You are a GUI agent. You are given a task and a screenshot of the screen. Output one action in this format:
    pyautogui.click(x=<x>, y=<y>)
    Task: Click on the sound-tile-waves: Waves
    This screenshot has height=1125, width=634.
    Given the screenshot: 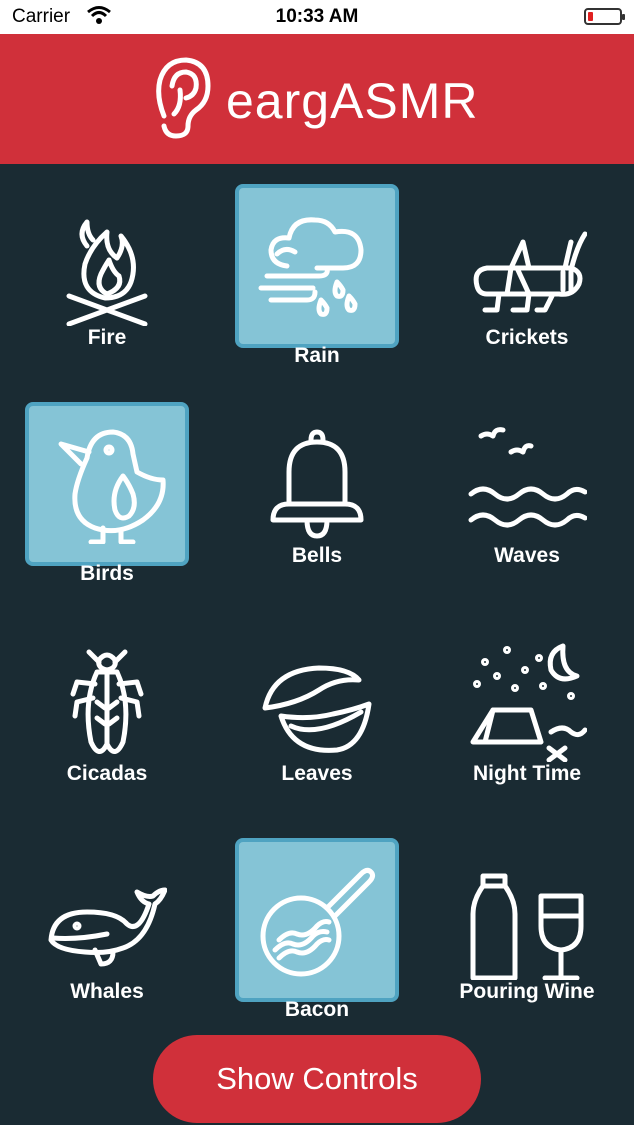 What is the action you would take?
    pyautogui.click(x=527, y=492)
    